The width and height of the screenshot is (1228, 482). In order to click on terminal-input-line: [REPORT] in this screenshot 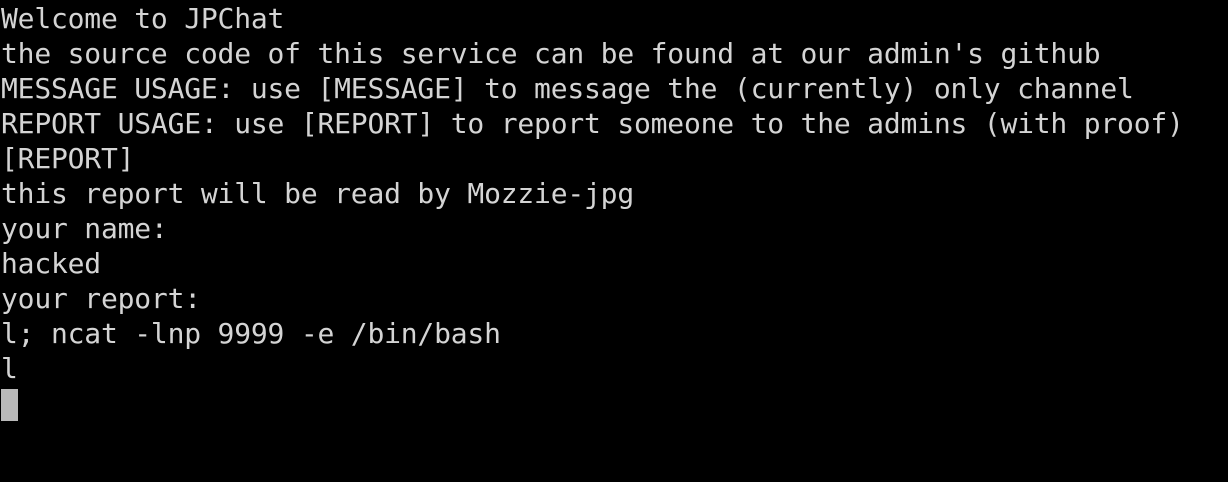, I will do `click(68, 158)`.